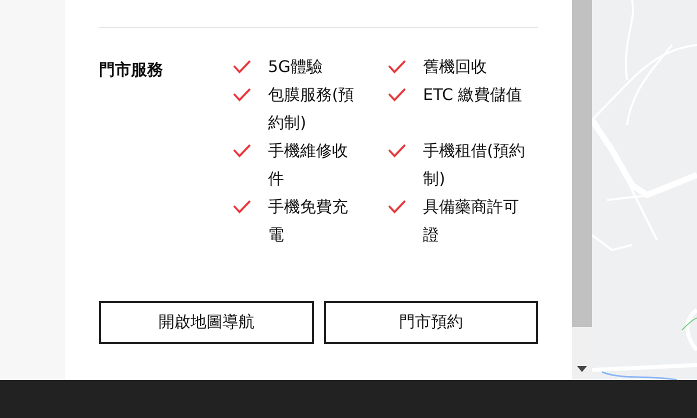 The width and height of the screenshot is (697, 418). What do you see at coordinates (206, 322) in the screenshot?
I see `map-navigation-button: 開啟地圖導航` at bounding box center [206, 322].